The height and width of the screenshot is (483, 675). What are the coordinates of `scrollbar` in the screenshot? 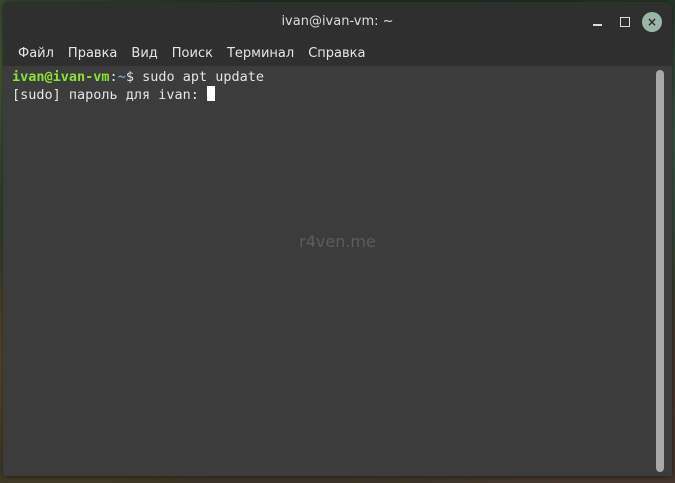 It's located at (660, 271).